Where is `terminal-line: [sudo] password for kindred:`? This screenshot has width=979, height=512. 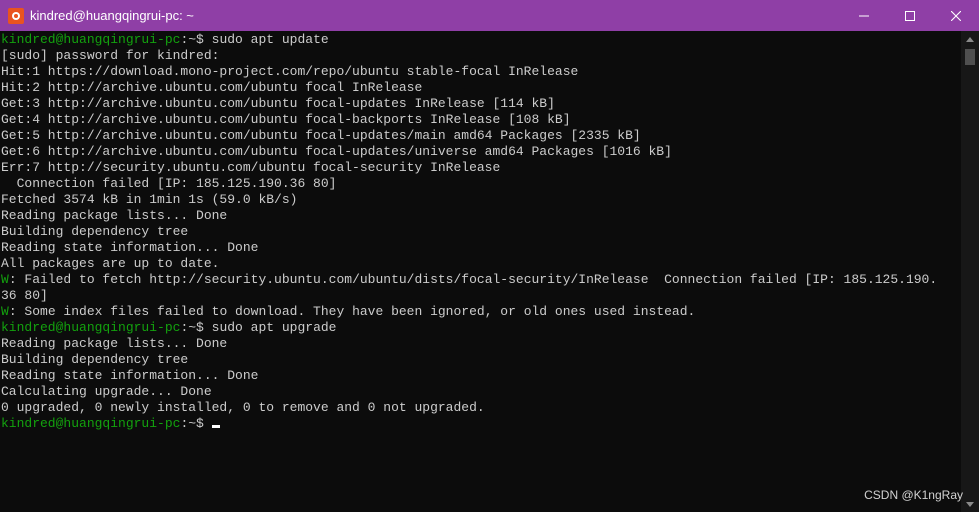
terminal-line: [sudo] password for kindred: is located at coordinates (110, 55).